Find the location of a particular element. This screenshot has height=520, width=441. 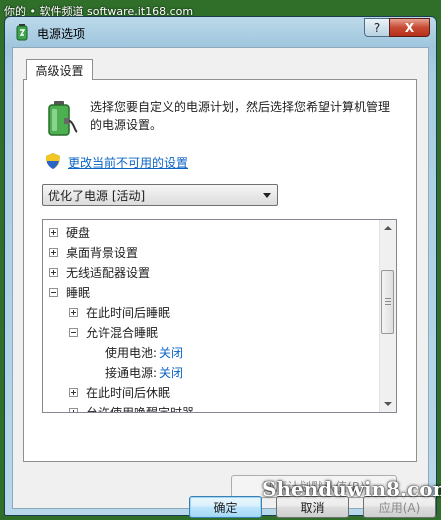

tree-item-label: 允许混合睡眠 is located at coordinates (122, 332).